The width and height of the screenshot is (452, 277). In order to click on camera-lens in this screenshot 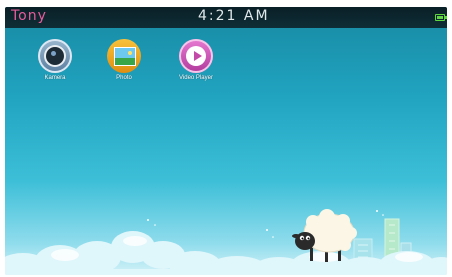, I will do `click(55, 56)`.